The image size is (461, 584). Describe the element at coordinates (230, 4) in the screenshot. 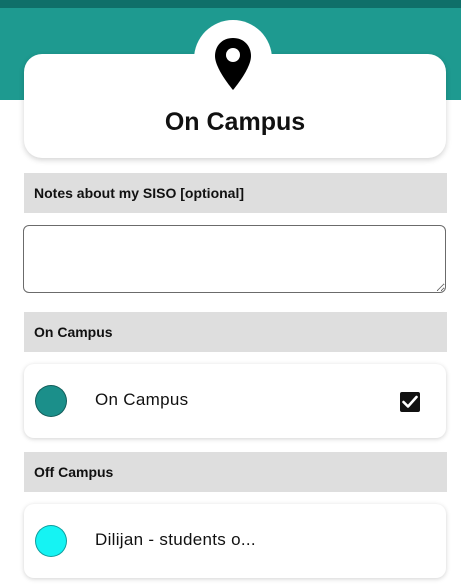

I see `status-strip` at that location.